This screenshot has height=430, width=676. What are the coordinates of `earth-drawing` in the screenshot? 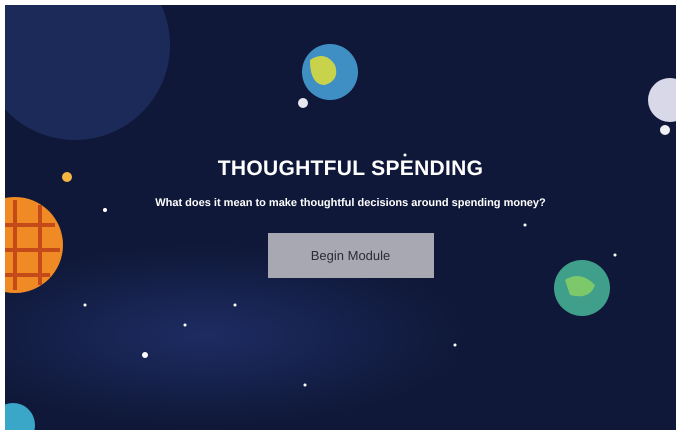 It's located at (328, 76).